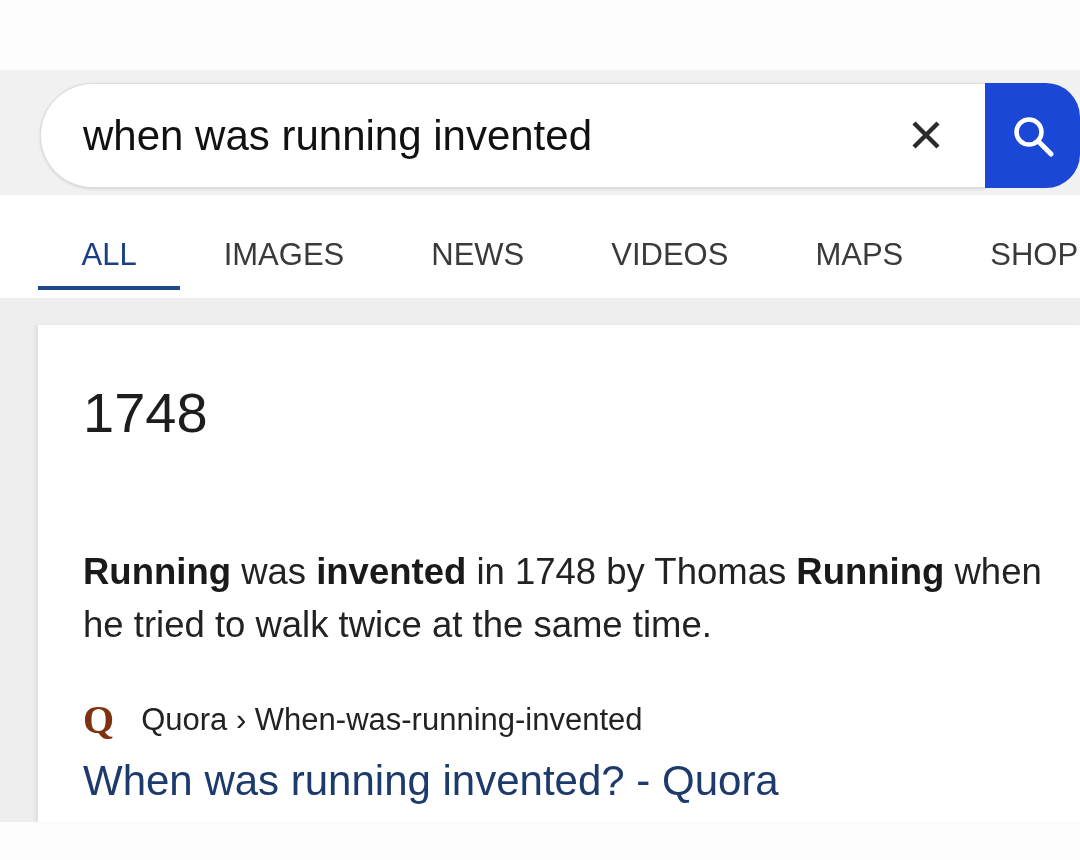  What do you see at coordinates (859, 242) in the screenshot?
I see `tab: MAPS` at bounding box center [859, 242].